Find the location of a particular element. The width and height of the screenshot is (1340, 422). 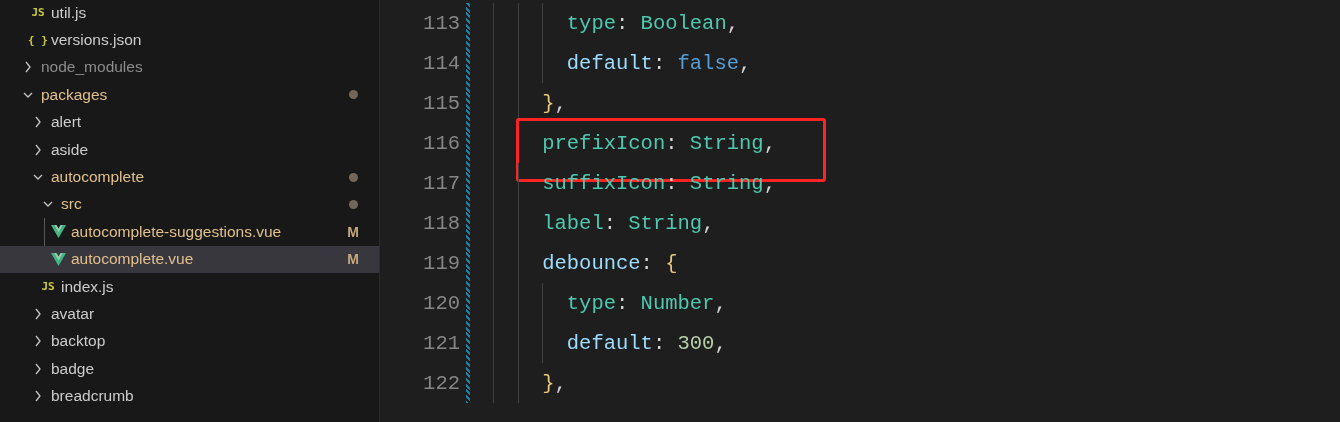

line-number: 116 is located at coordinates (441, 143).